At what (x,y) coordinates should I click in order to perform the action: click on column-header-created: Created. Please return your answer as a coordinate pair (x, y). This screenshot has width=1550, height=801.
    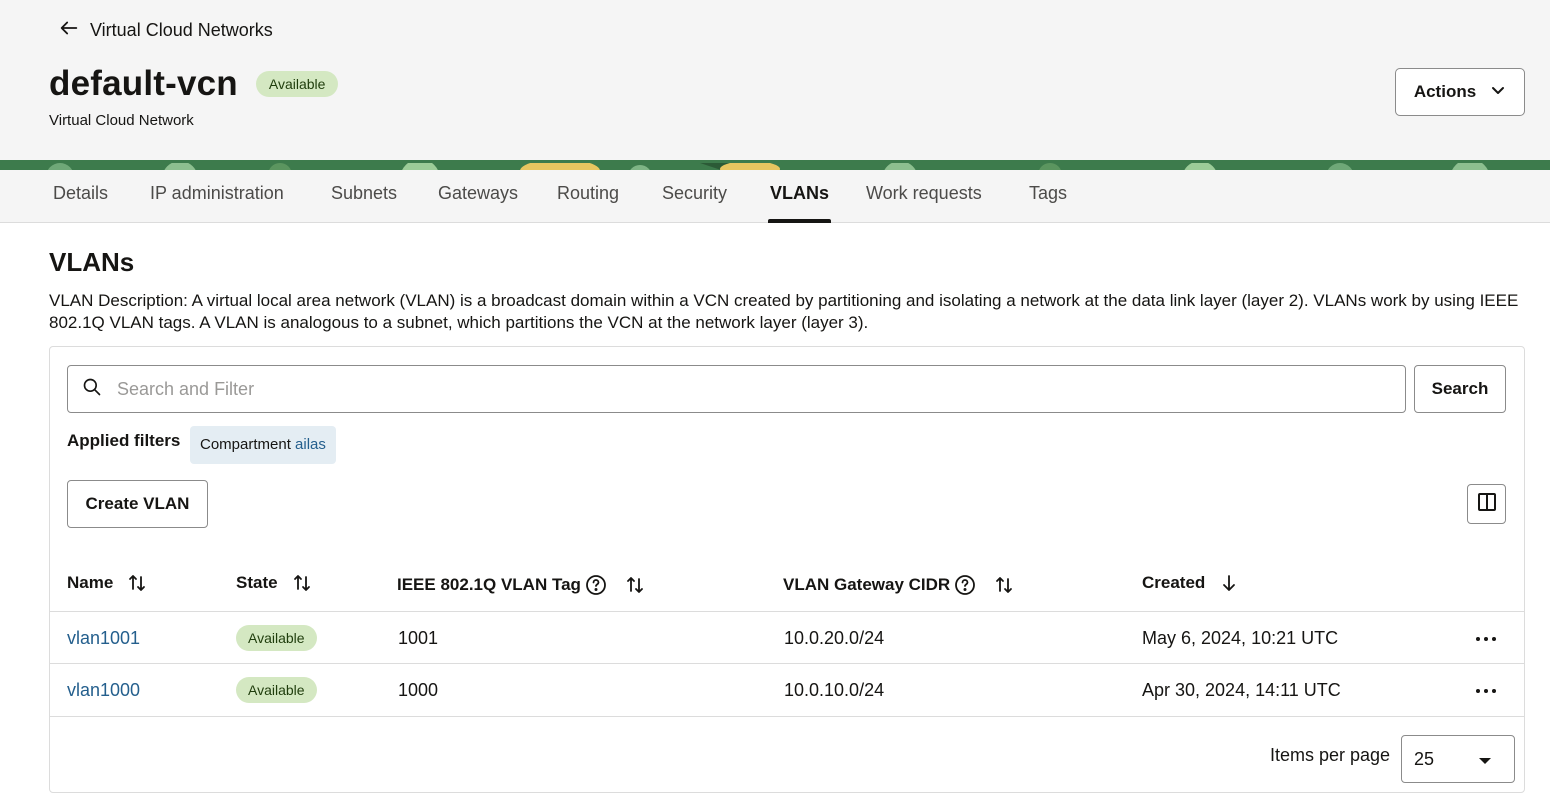
    Looking at the image, I should click on (1190, 583).